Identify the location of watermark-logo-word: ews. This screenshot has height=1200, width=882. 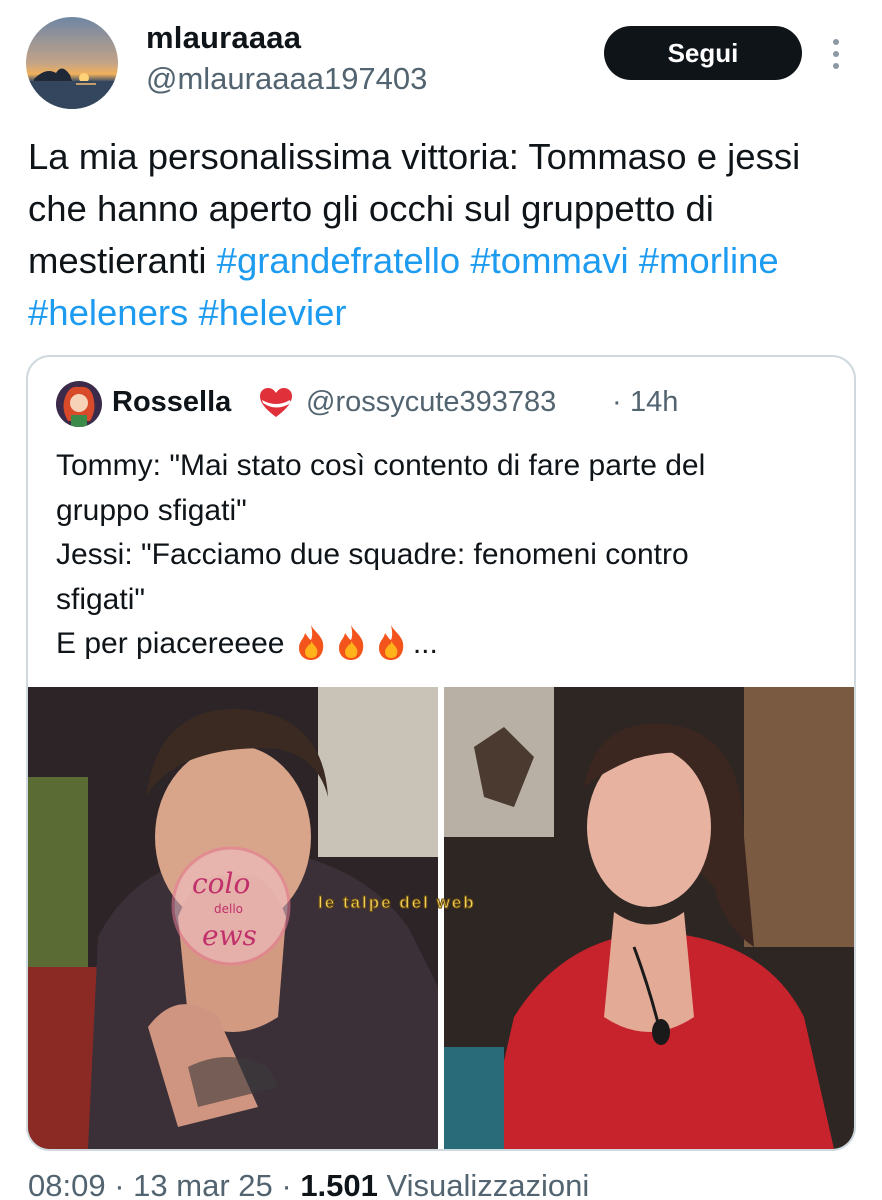
(229, 935).